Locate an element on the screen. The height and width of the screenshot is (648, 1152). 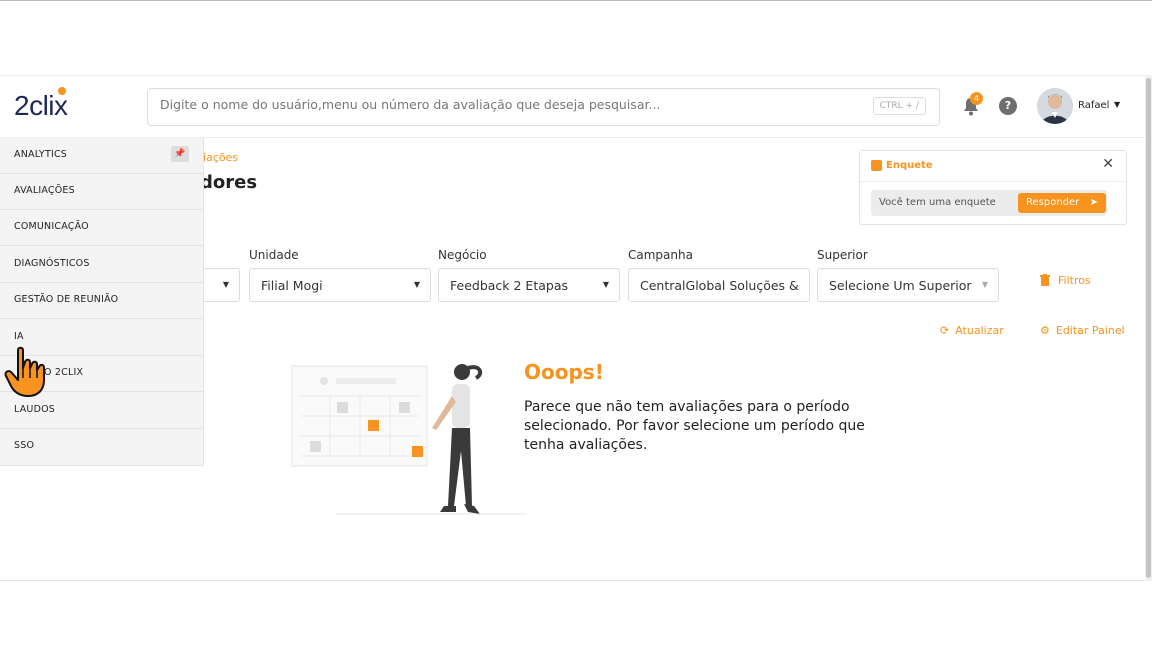
refresh-icon: ⟳ is located at coordinates (945, 330).